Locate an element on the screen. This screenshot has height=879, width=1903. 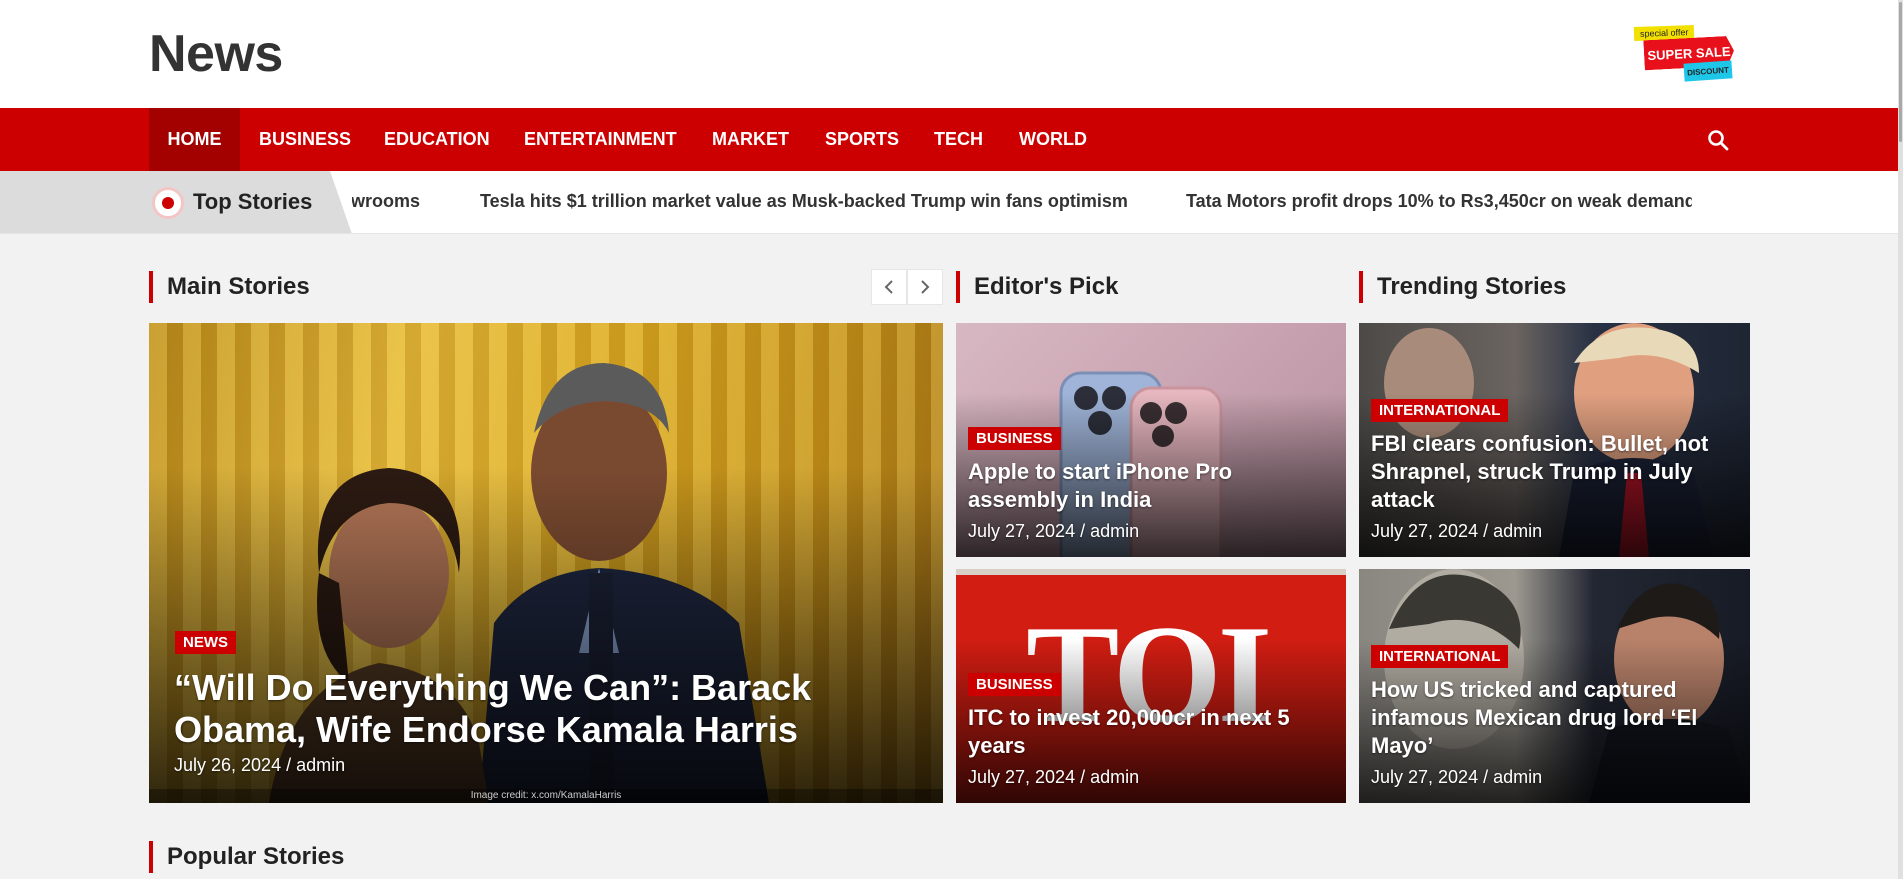
nav-item-home: HOME is located at coordinates (194, 139).